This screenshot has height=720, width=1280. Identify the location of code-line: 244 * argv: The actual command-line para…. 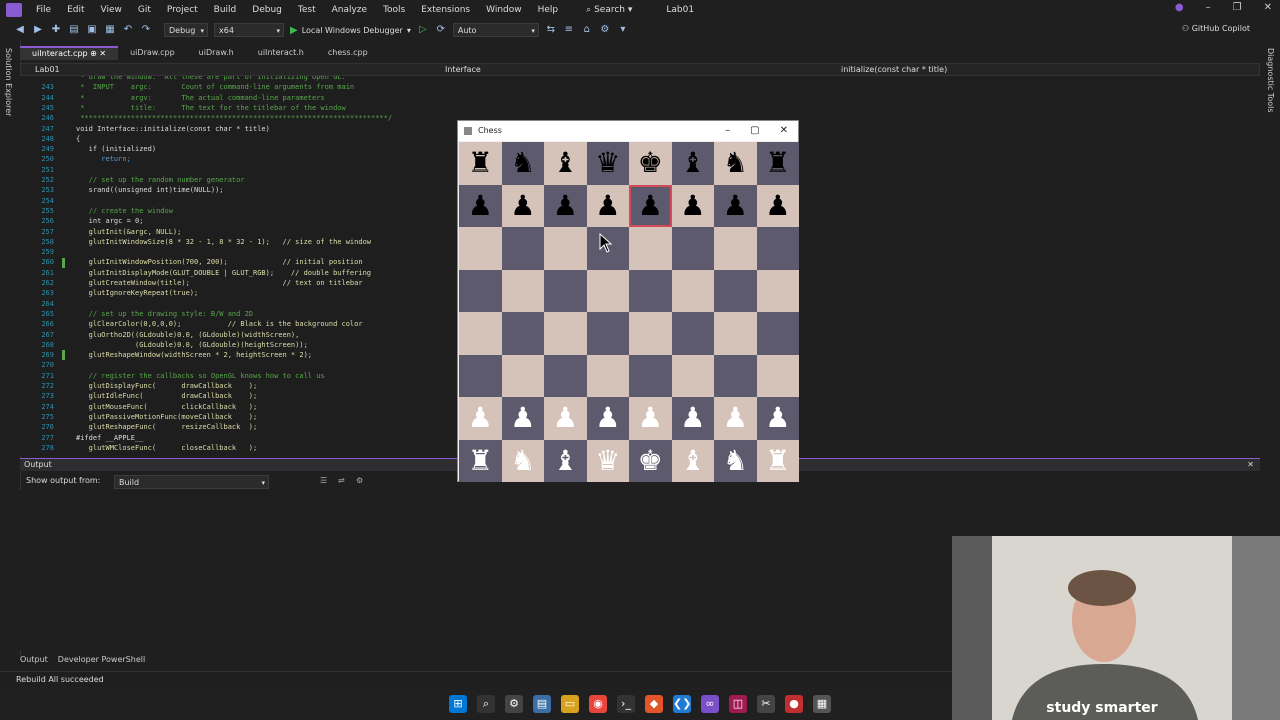
(635, 98).